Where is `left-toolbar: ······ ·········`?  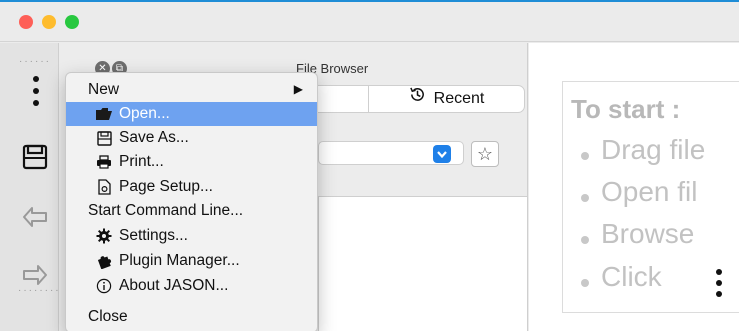 left-toolbar: ······ ········· is located at coordinates (32, 187).